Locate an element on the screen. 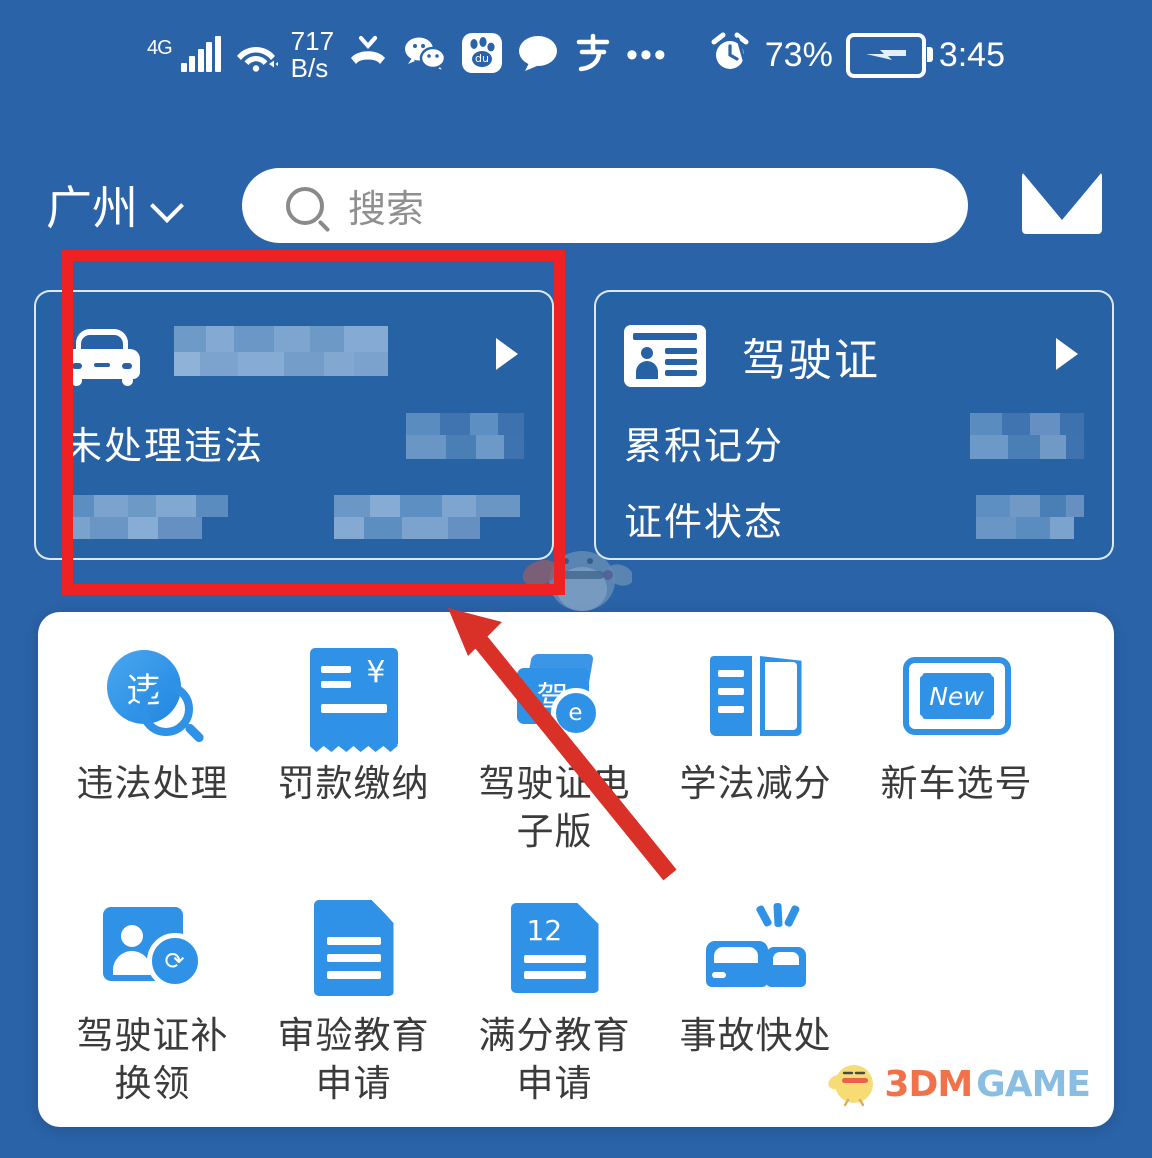  accumulated-points-value-masked is located at coordinates (1027, 442).